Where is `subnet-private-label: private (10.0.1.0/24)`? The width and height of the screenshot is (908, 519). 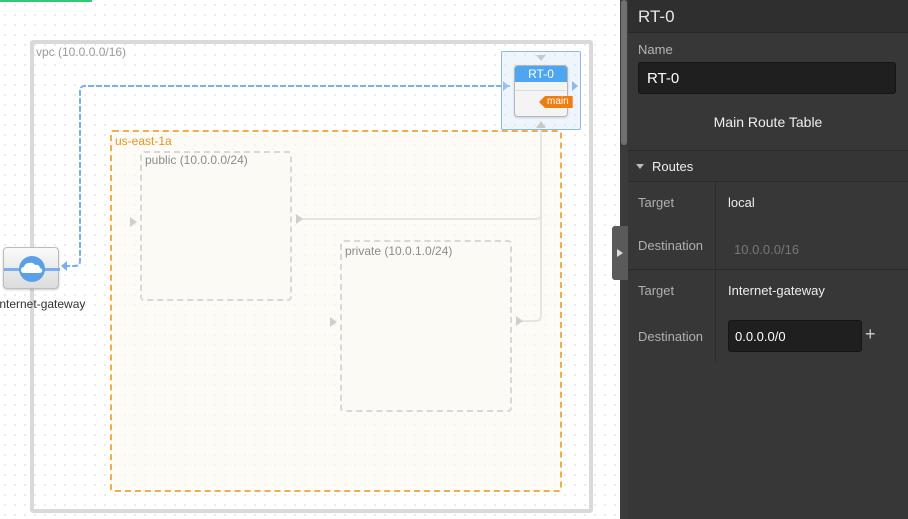 subnet-private-label: private (10.0.1.0/24) is located at coordinates (399, 251).